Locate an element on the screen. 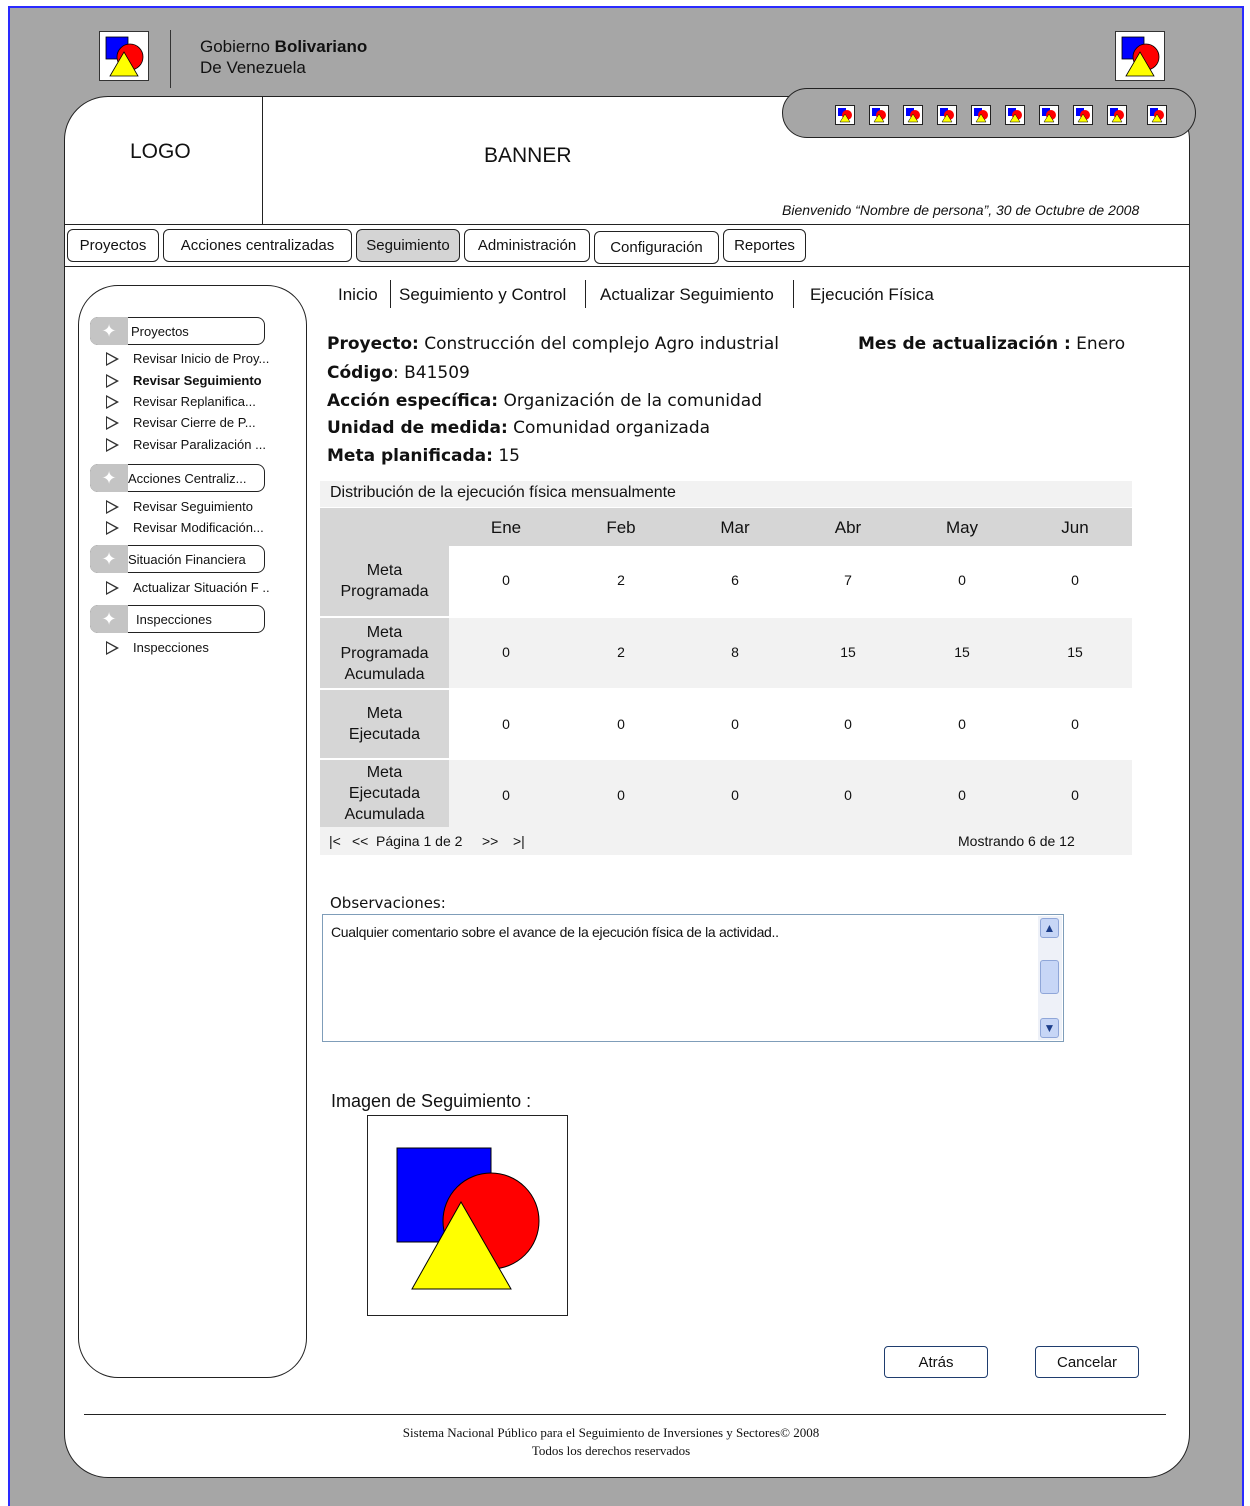 The height and width of the screenshot is (1506, 1250). government-logo-icon is located at coordinates (124, 56).